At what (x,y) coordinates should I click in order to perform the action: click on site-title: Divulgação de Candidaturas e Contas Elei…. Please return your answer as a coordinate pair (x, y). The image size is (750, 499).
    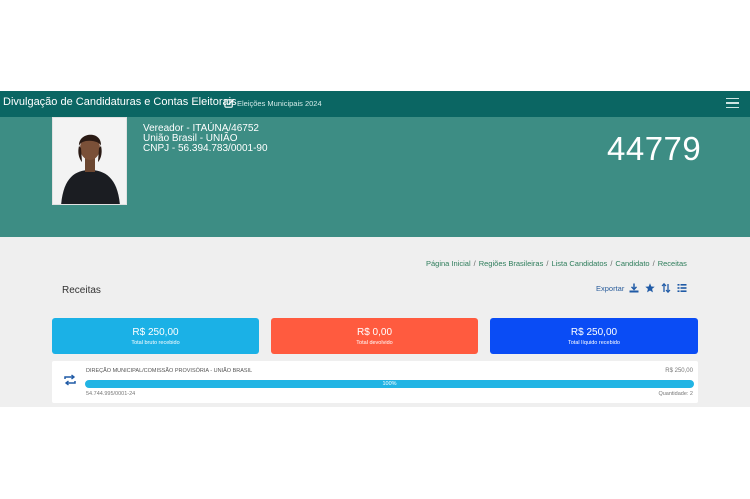
    Looking at the image, I should click on (120, 102).